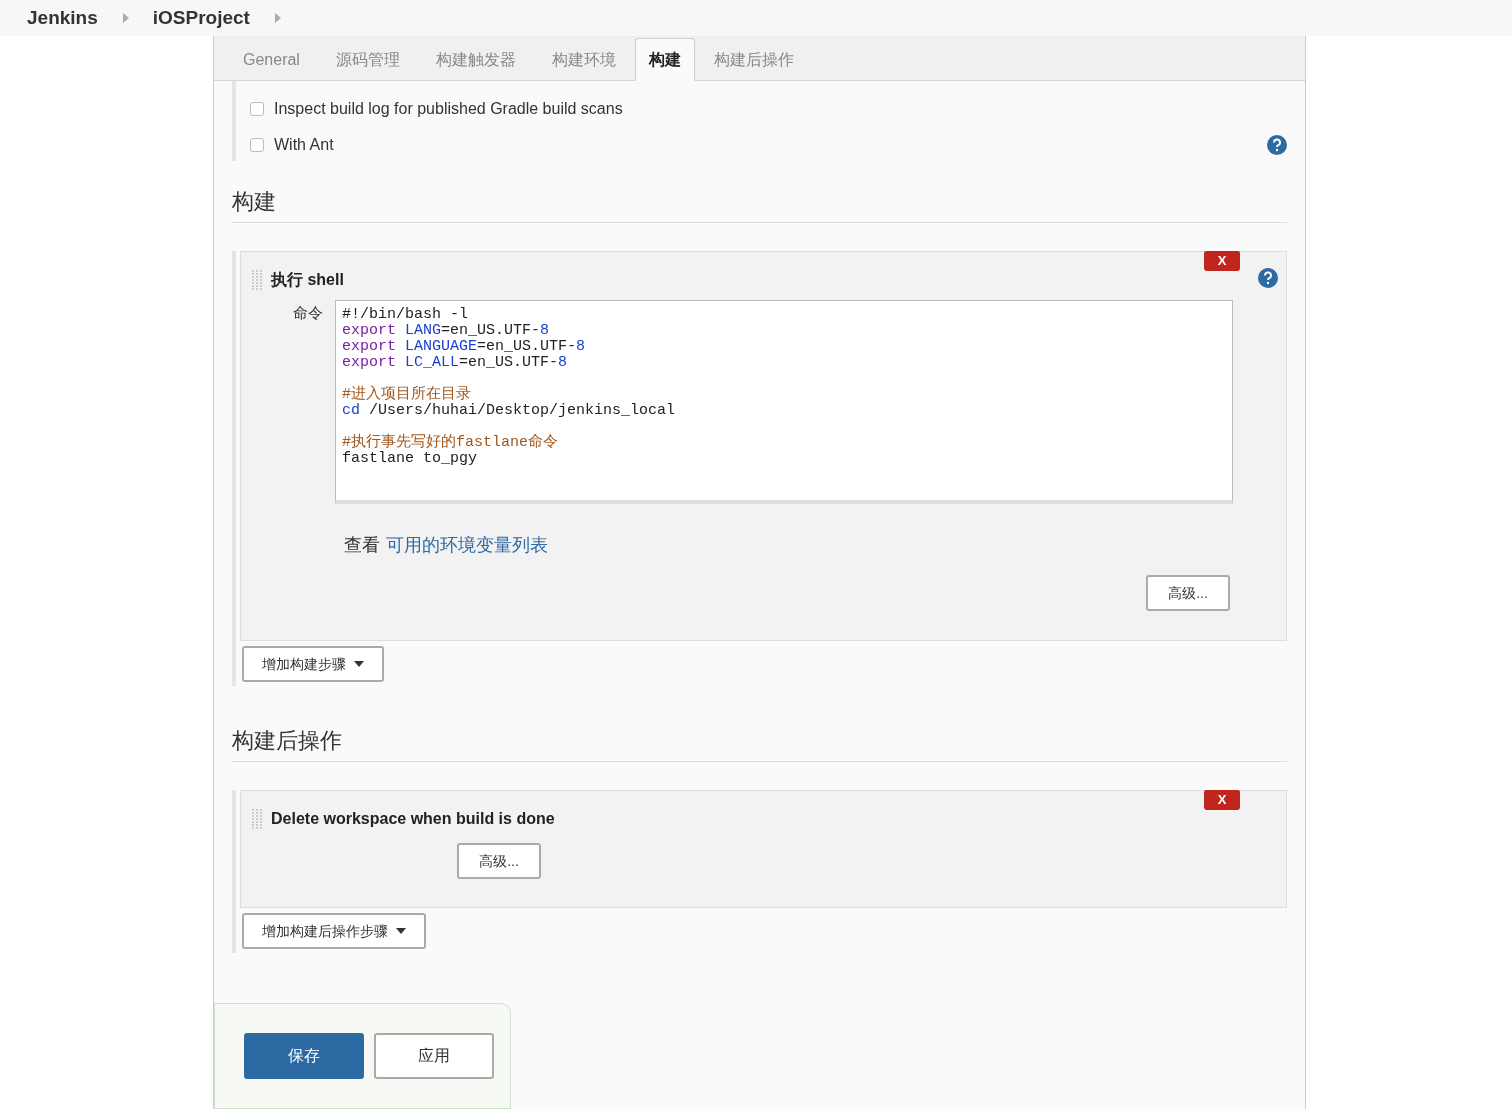 Image resolution: width=1512 pixels, height=1109 pixels. What do you see at coordinates (455, 363) in the screenshot?
I see `code-line: export LC_ALL=en_US.UTF-8` at bounding box center [455, 363].